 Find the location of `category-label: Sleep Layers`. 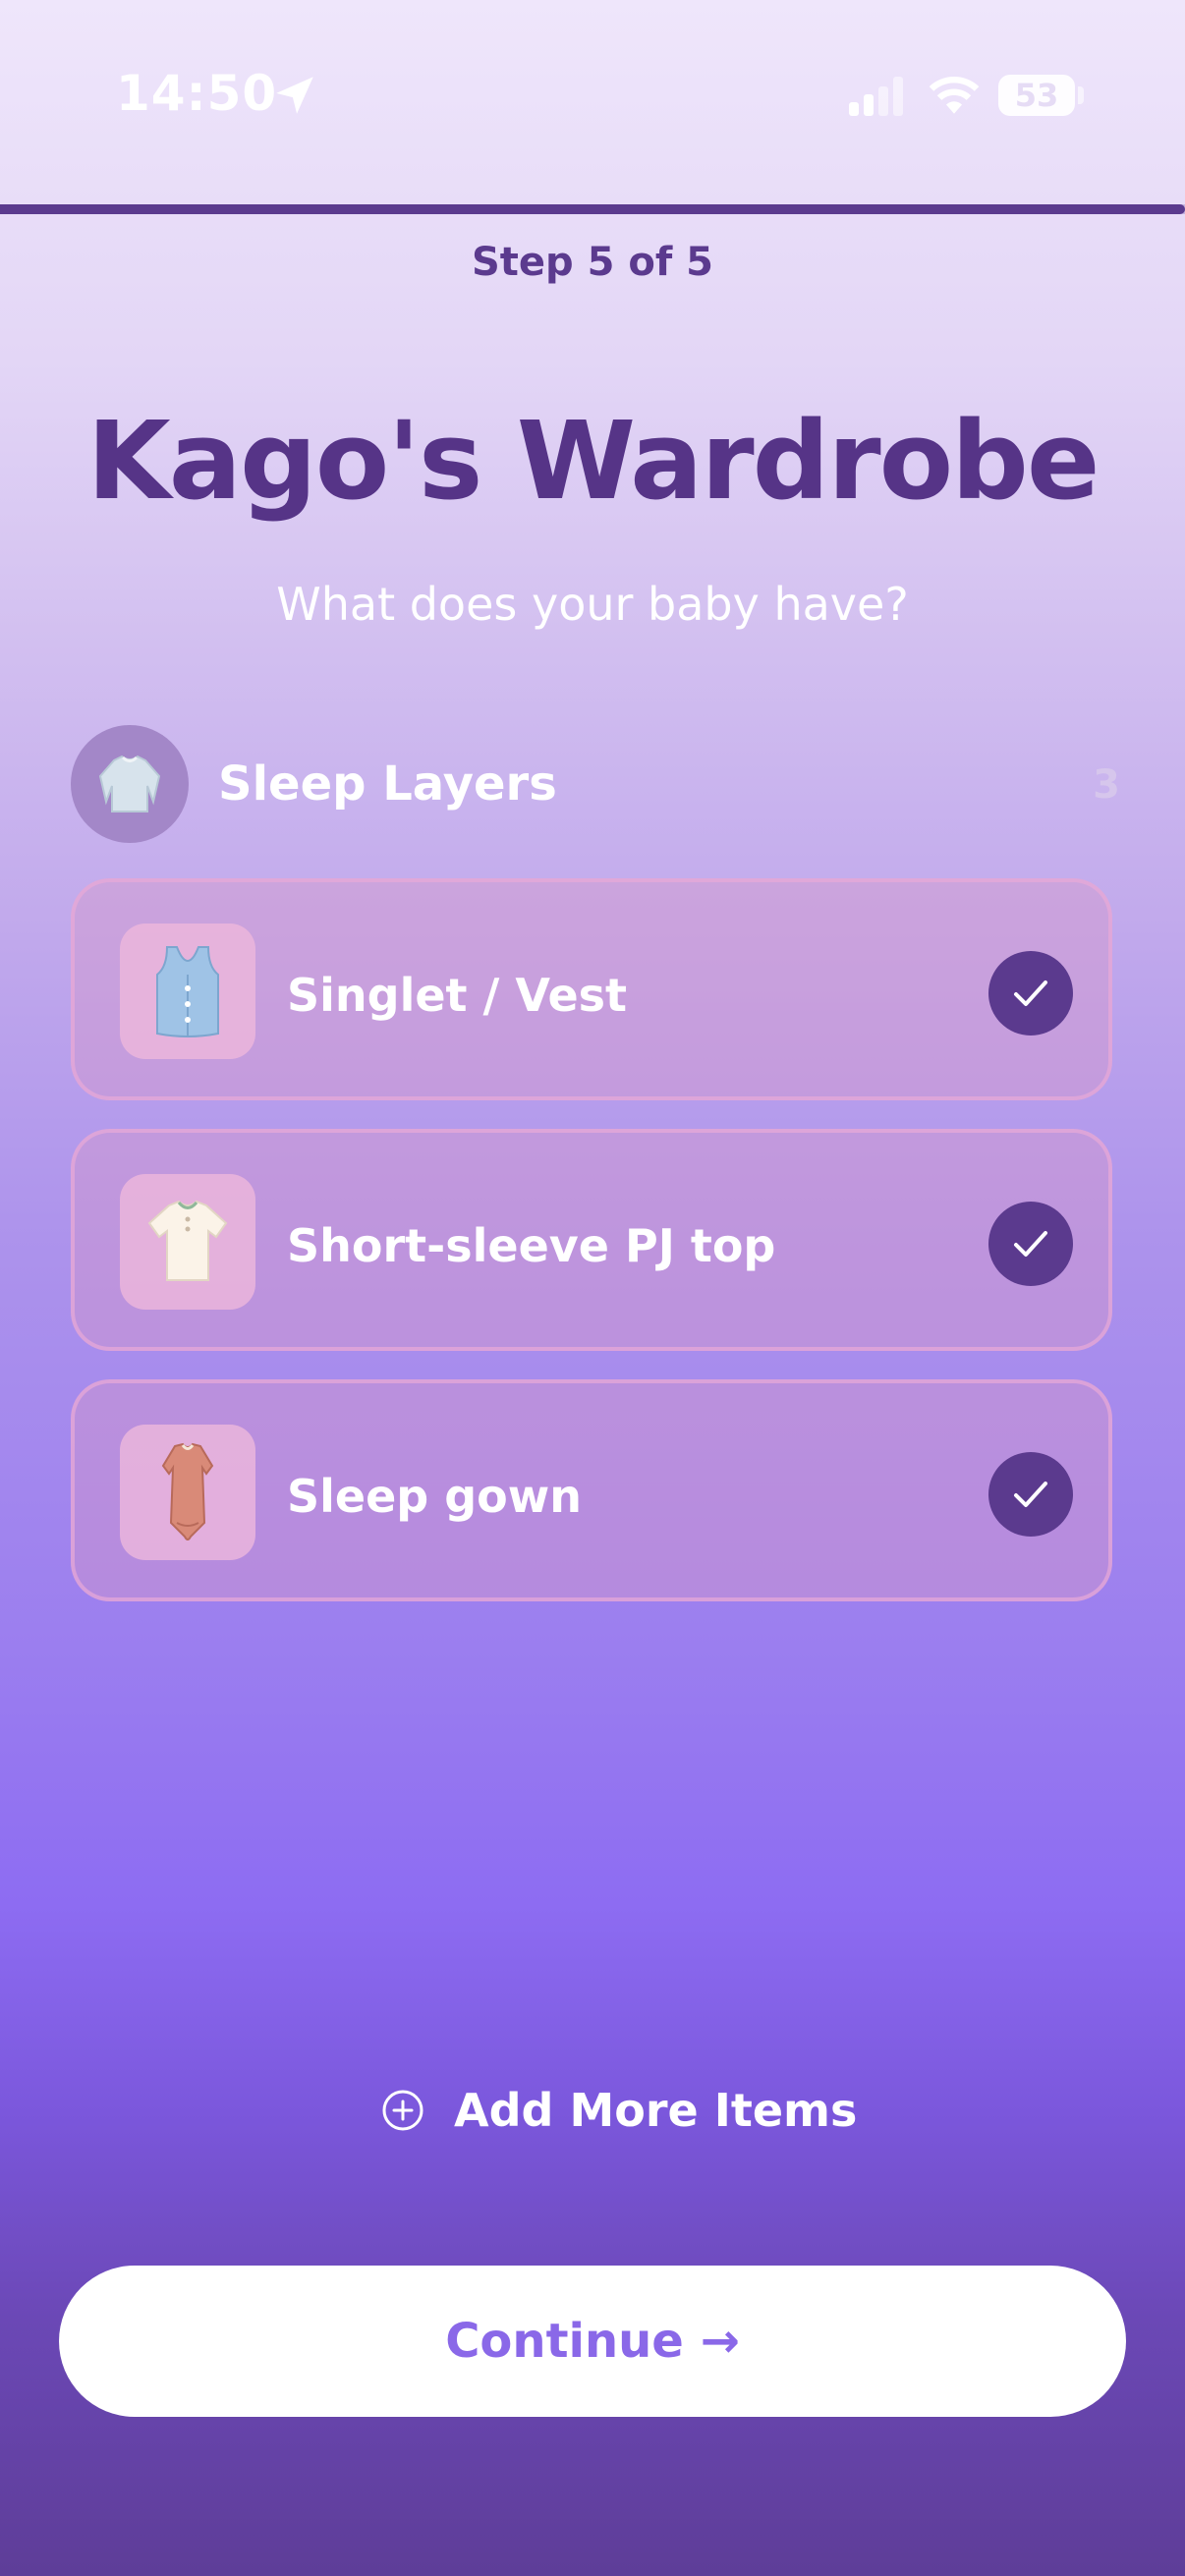

category-label: Sleep Layers is located at coordinates (387, 784).